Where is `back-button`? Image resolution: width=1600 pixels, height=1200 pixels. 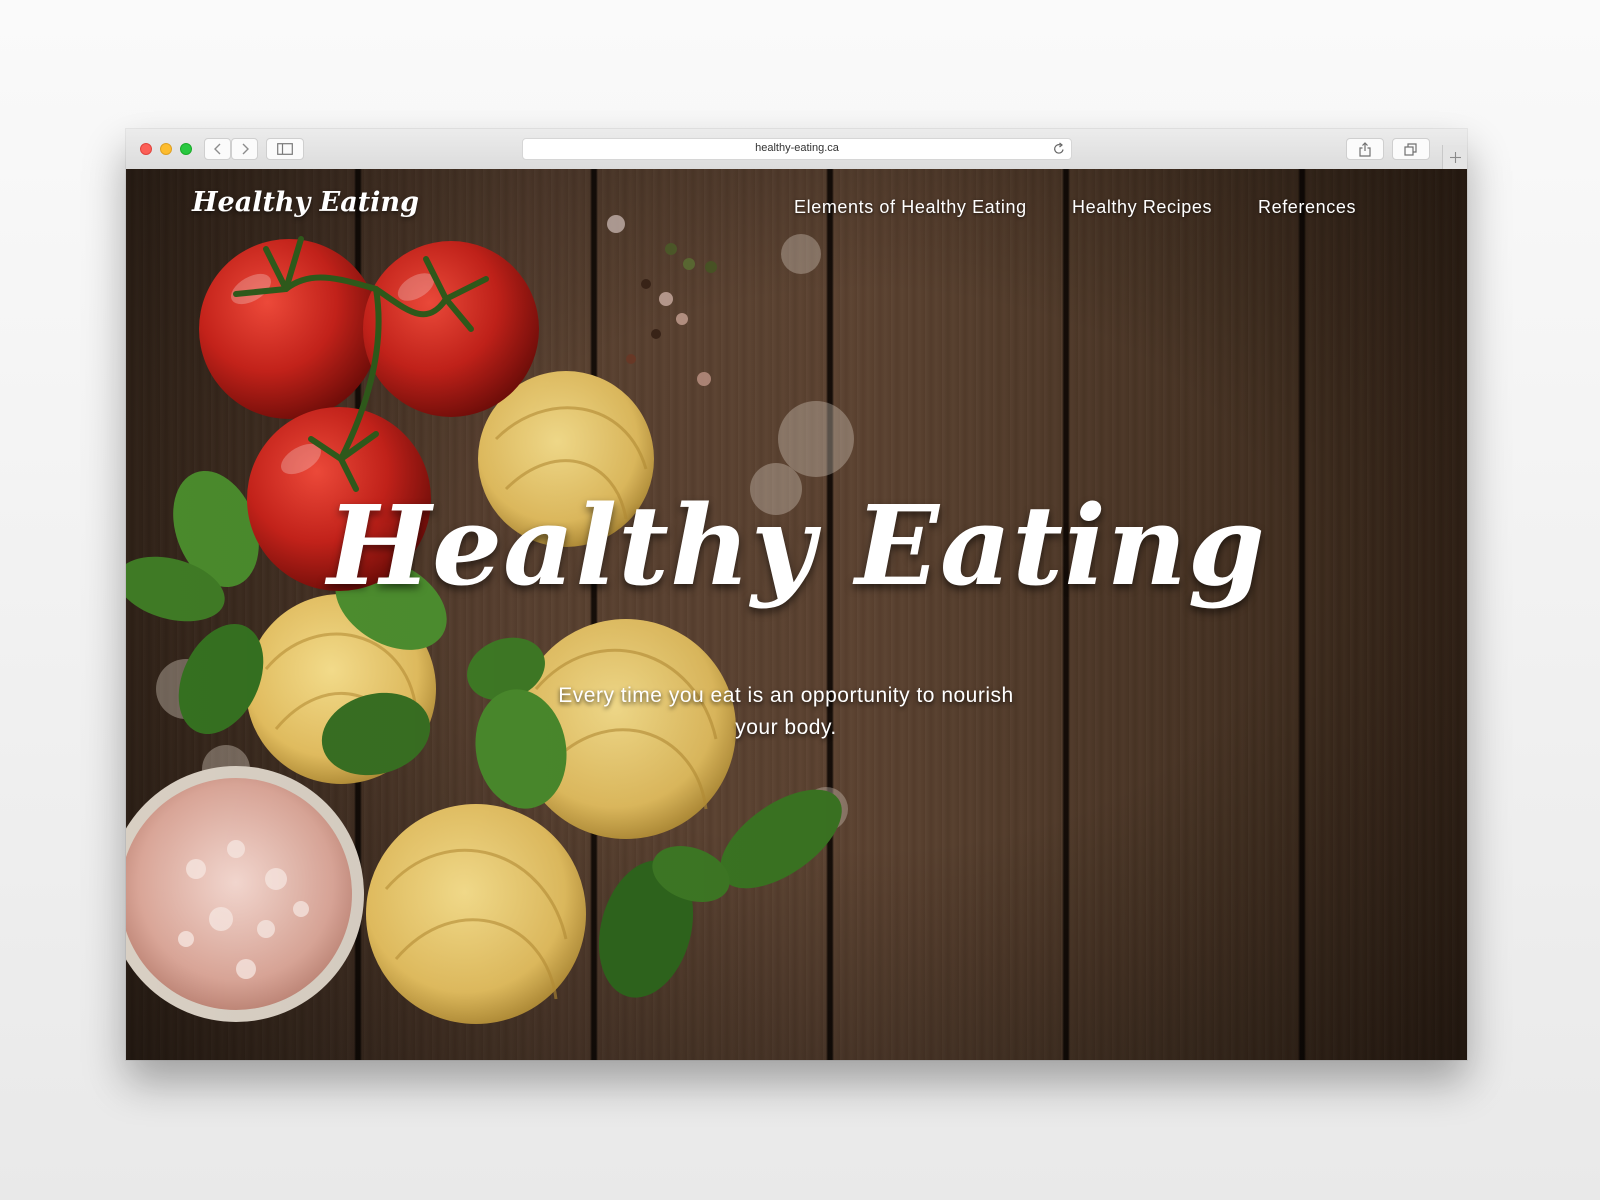 back-button is located at coordinates (217, 149).